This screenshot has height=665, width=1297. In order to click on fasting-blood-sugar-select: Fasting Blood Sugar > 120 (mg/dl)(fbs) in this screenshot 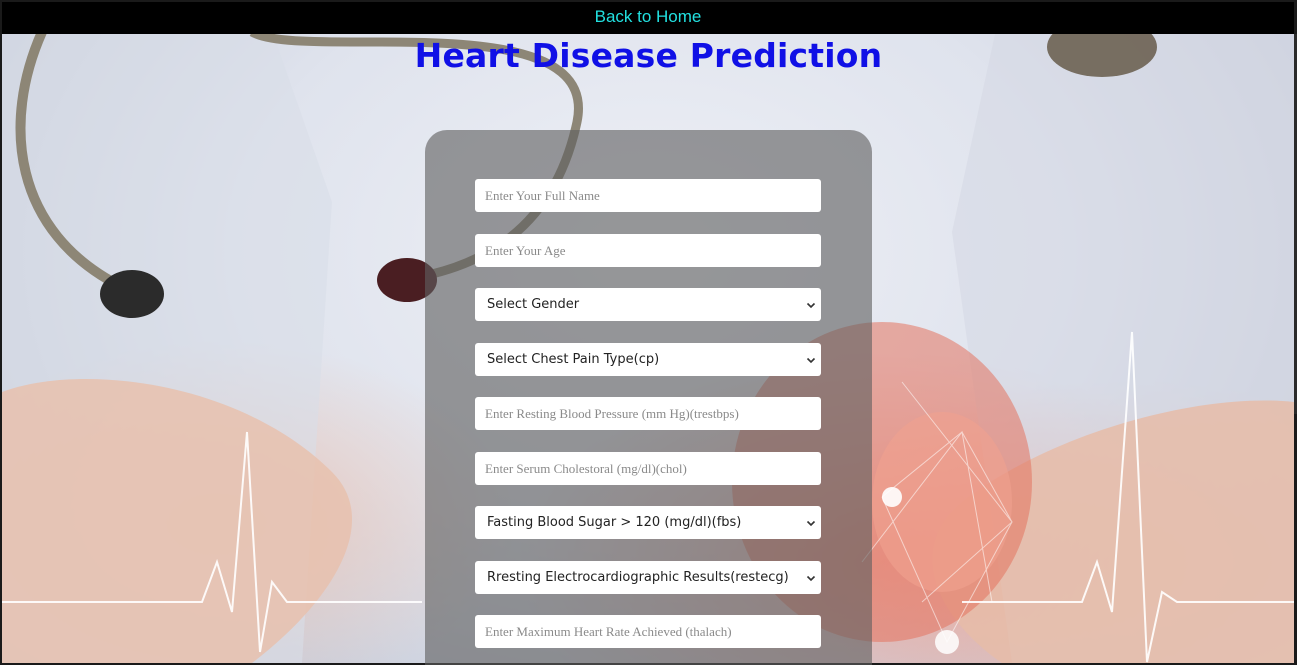, I will do `click(648, 522)`.